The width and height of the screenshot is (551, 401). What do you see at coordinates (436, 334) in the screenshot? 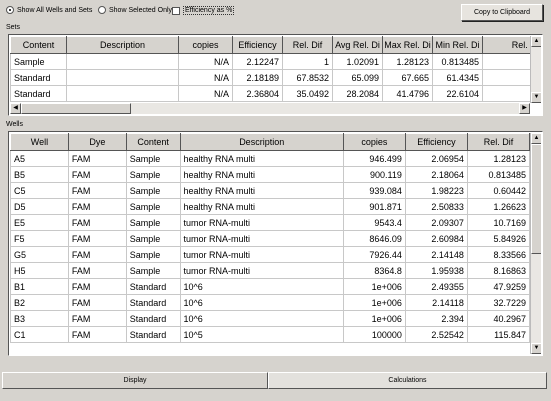
I see `wells-table-cell: 2.52542` at bounding box center [436, 334].